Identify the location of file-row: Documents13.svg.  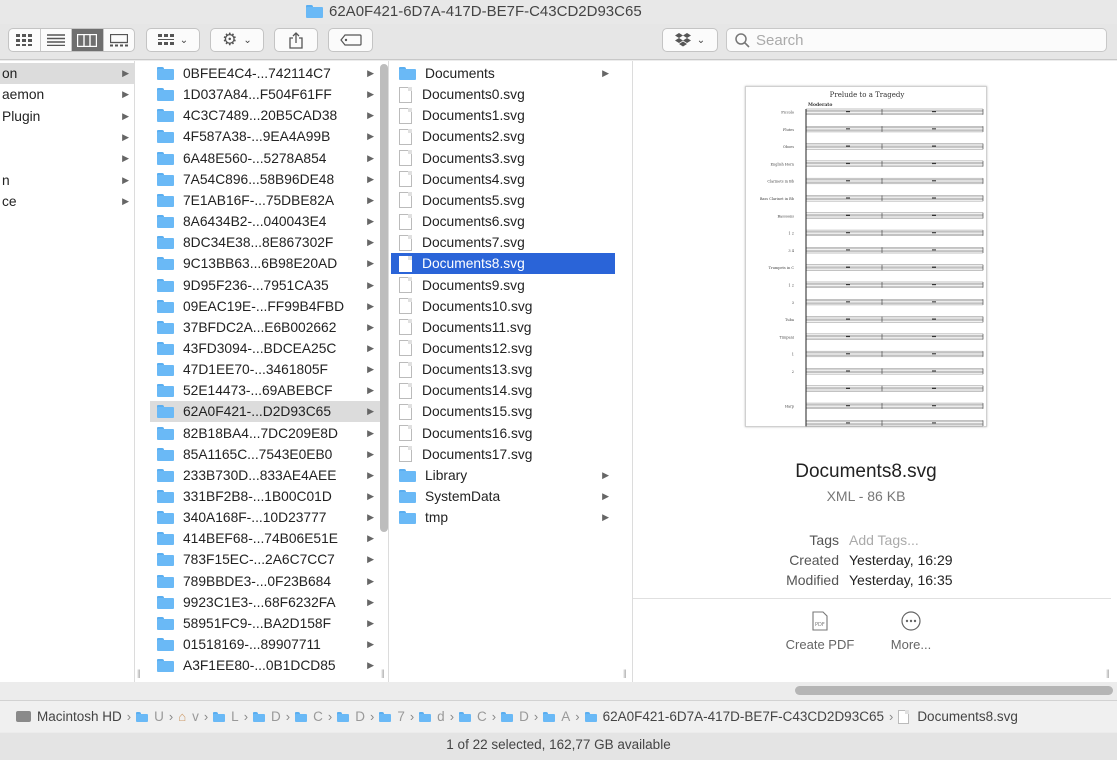
(503, 369).